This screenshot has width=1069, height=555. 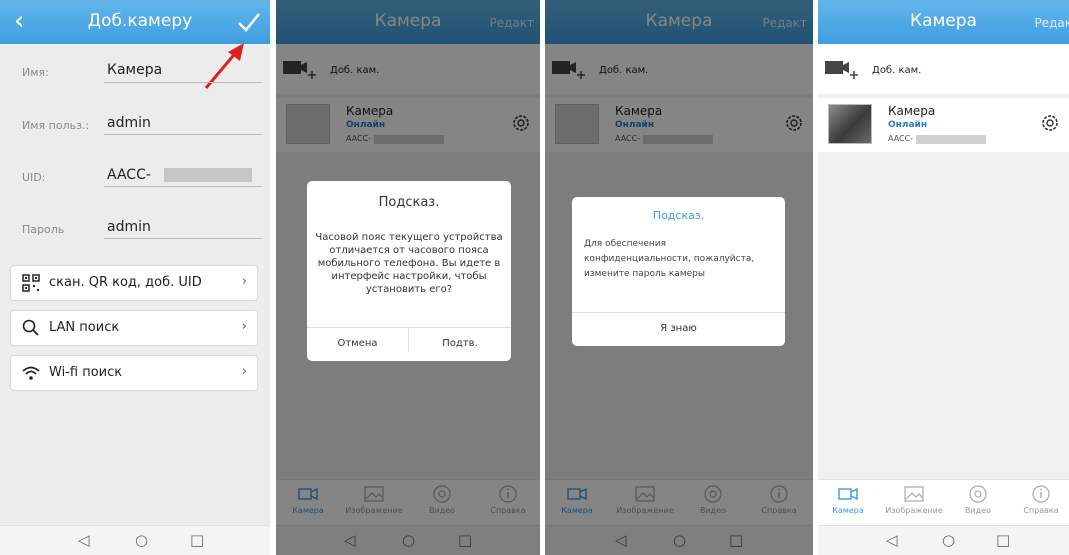 I want to click on header-bar: ‹ Доб.камеру, so click(x=135, y=22).